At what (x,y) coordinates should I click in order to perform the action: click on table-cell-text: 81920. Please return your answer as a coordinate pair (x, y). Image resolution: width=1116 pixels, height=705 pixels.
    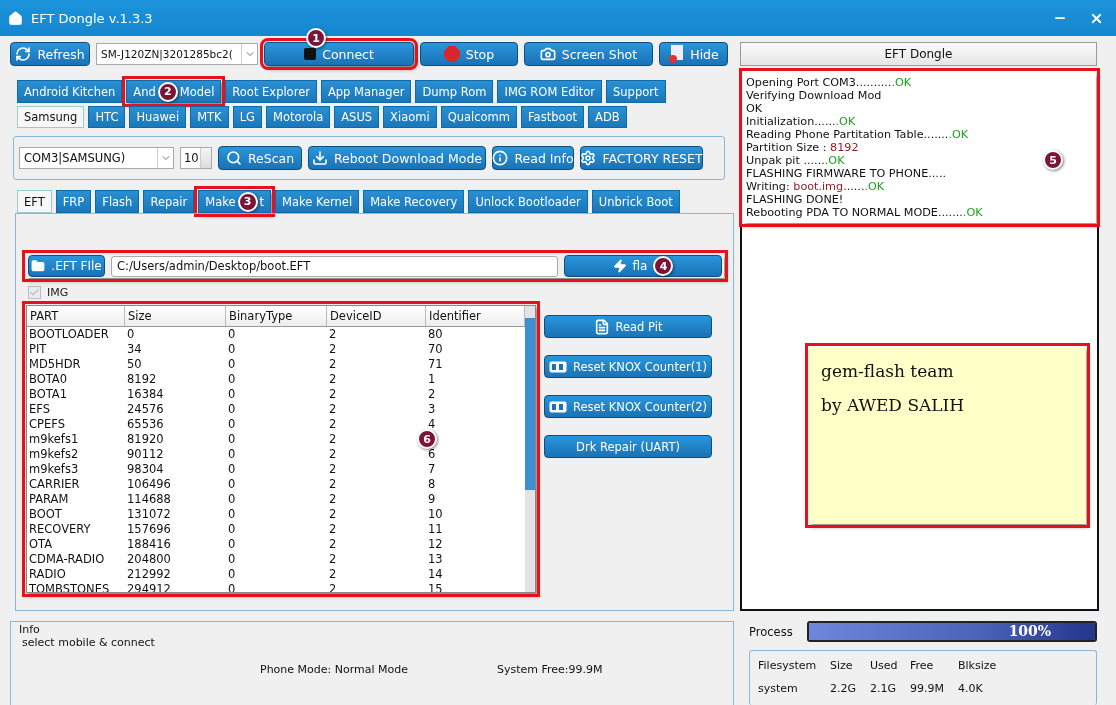
    Looking at the image, I should click on (145, 439).